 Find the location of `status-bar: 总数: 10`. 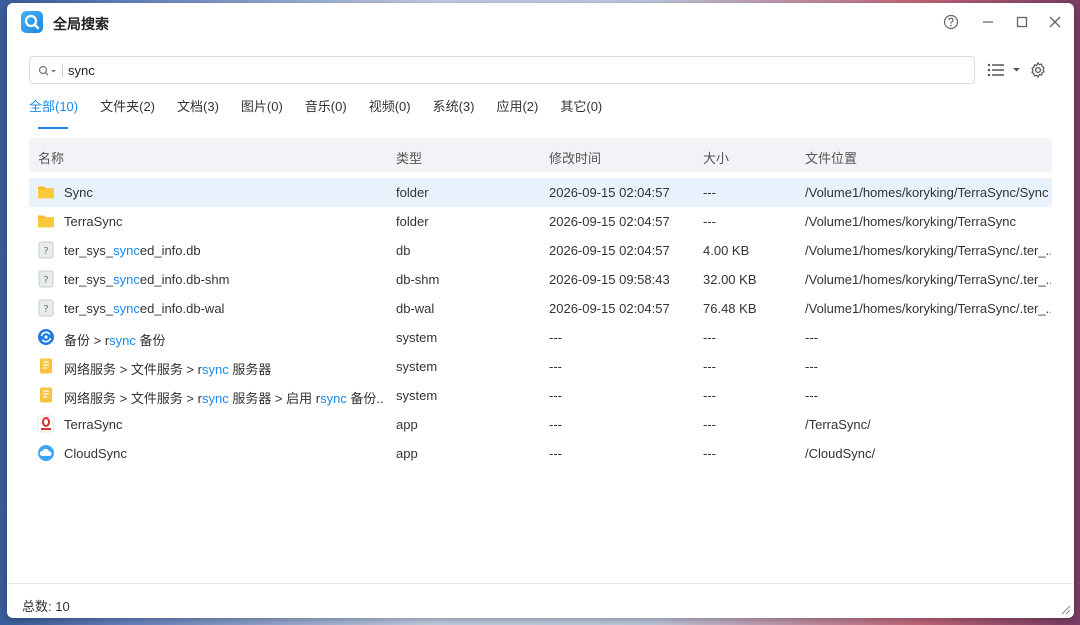

status-bar: 总数: 10 is located at coordinates (540, 600).